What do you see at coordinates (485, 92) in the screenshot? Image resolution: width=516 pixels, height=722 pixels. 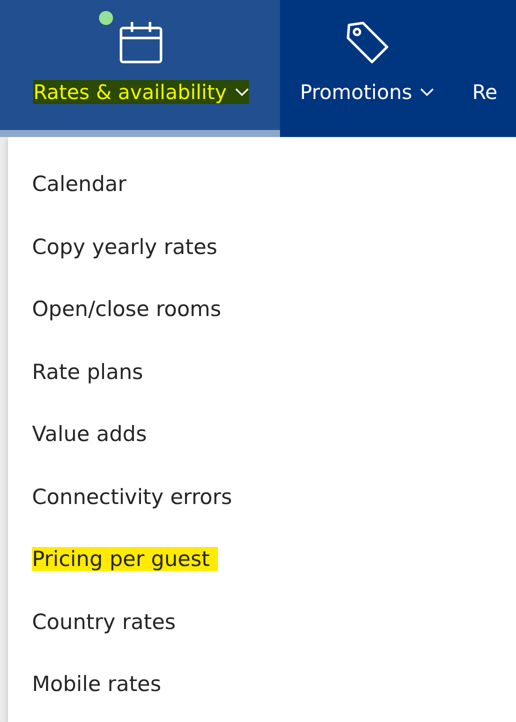 I see `tab-label: Re` at bounding box center [485, 92].